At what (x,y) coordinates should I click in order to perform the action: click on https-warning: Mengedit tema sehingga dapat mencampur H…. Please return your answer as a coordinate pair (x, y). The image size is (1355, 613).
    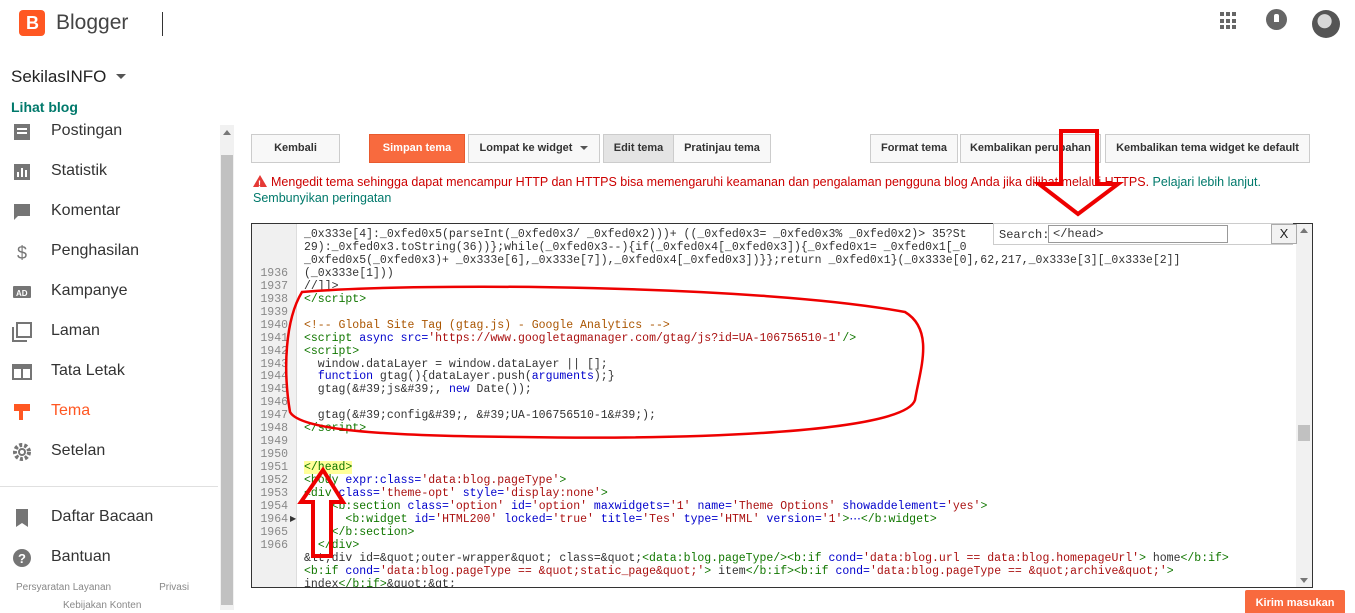
    Looking at the image, I should click on (783, 190).